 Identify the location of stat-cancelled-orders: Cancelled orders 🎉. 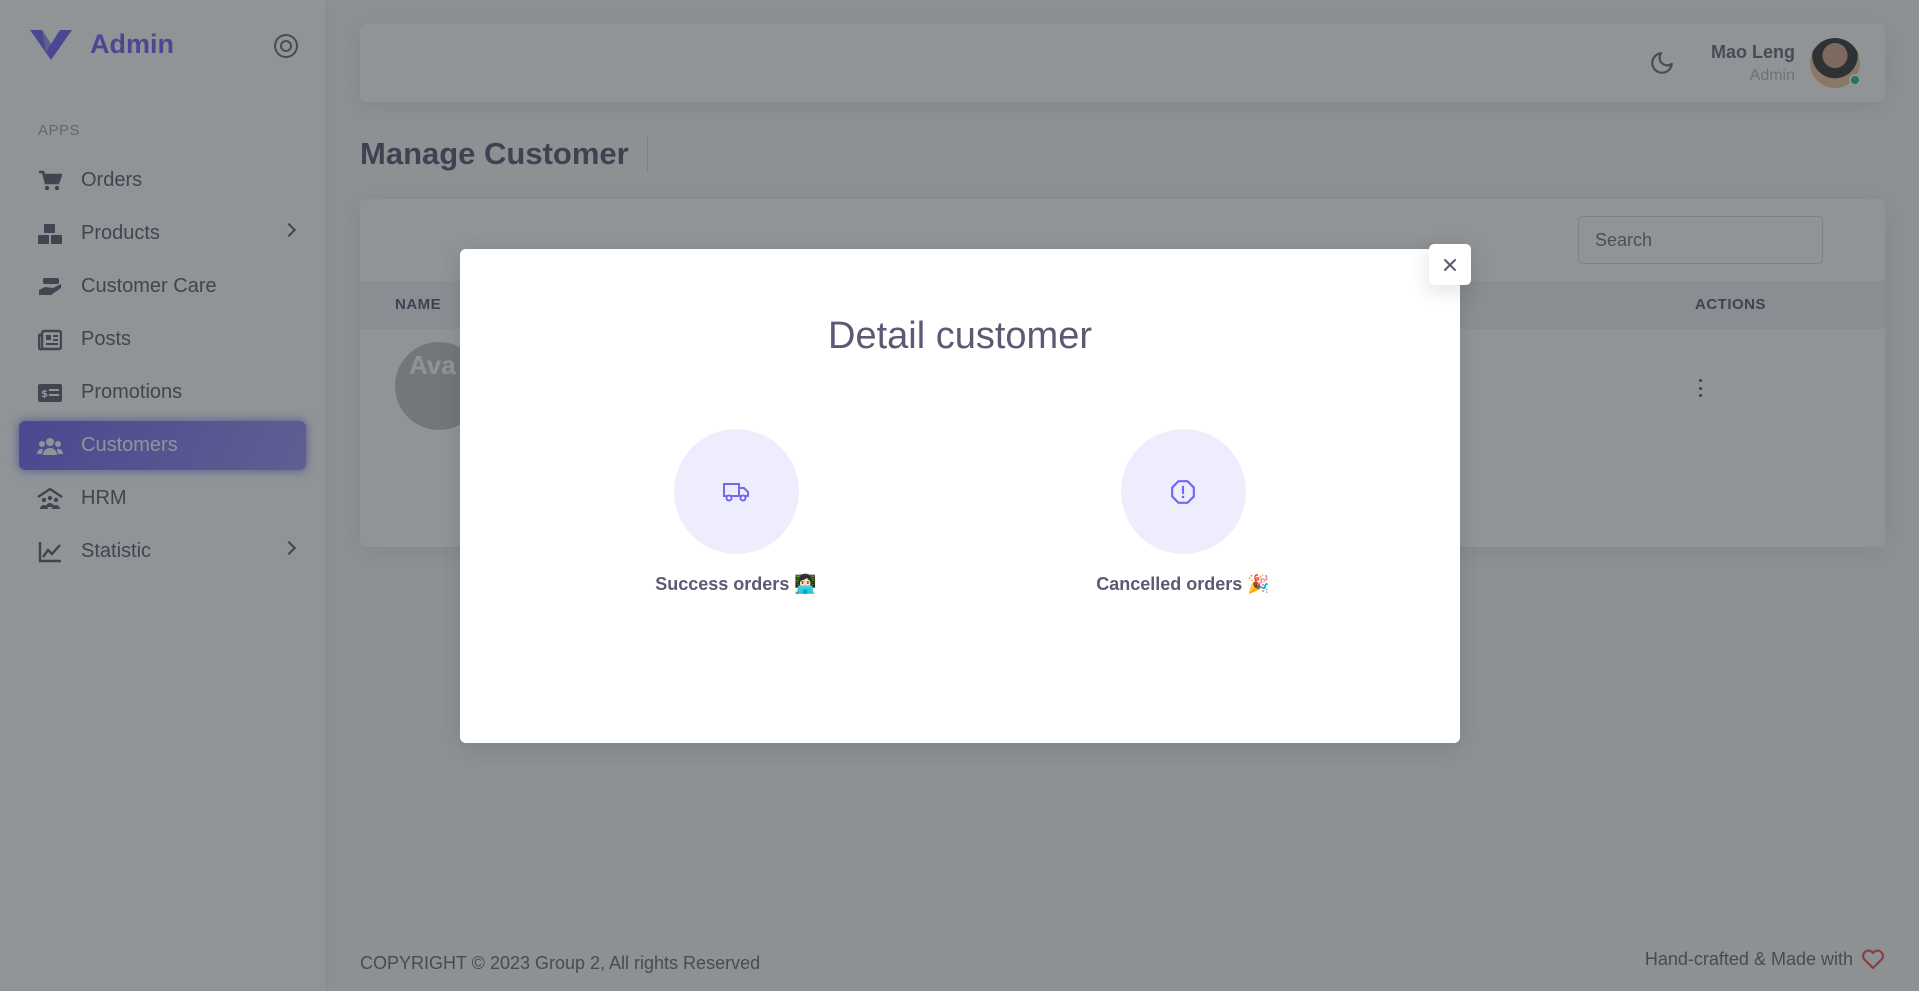
(1183, 512).